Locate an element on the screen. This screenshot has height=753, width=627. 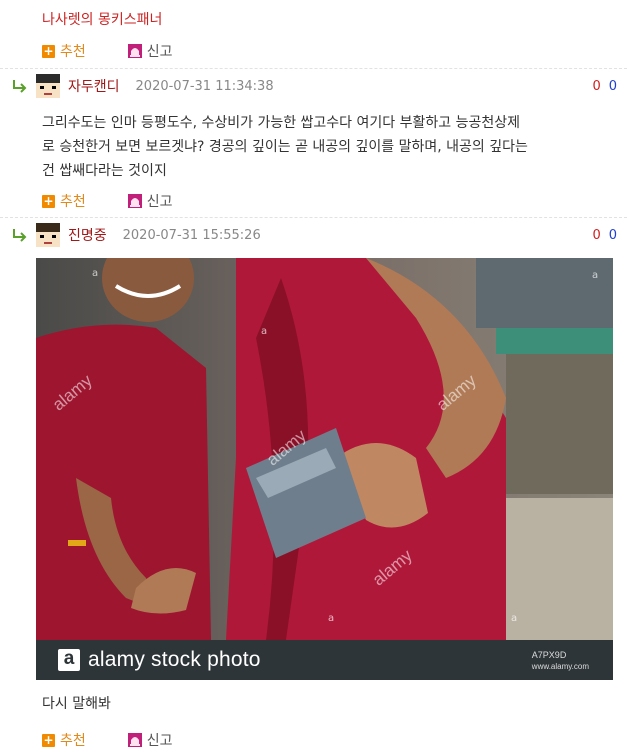
nickname: 자두캔디 is located at coordinates (94, 86).